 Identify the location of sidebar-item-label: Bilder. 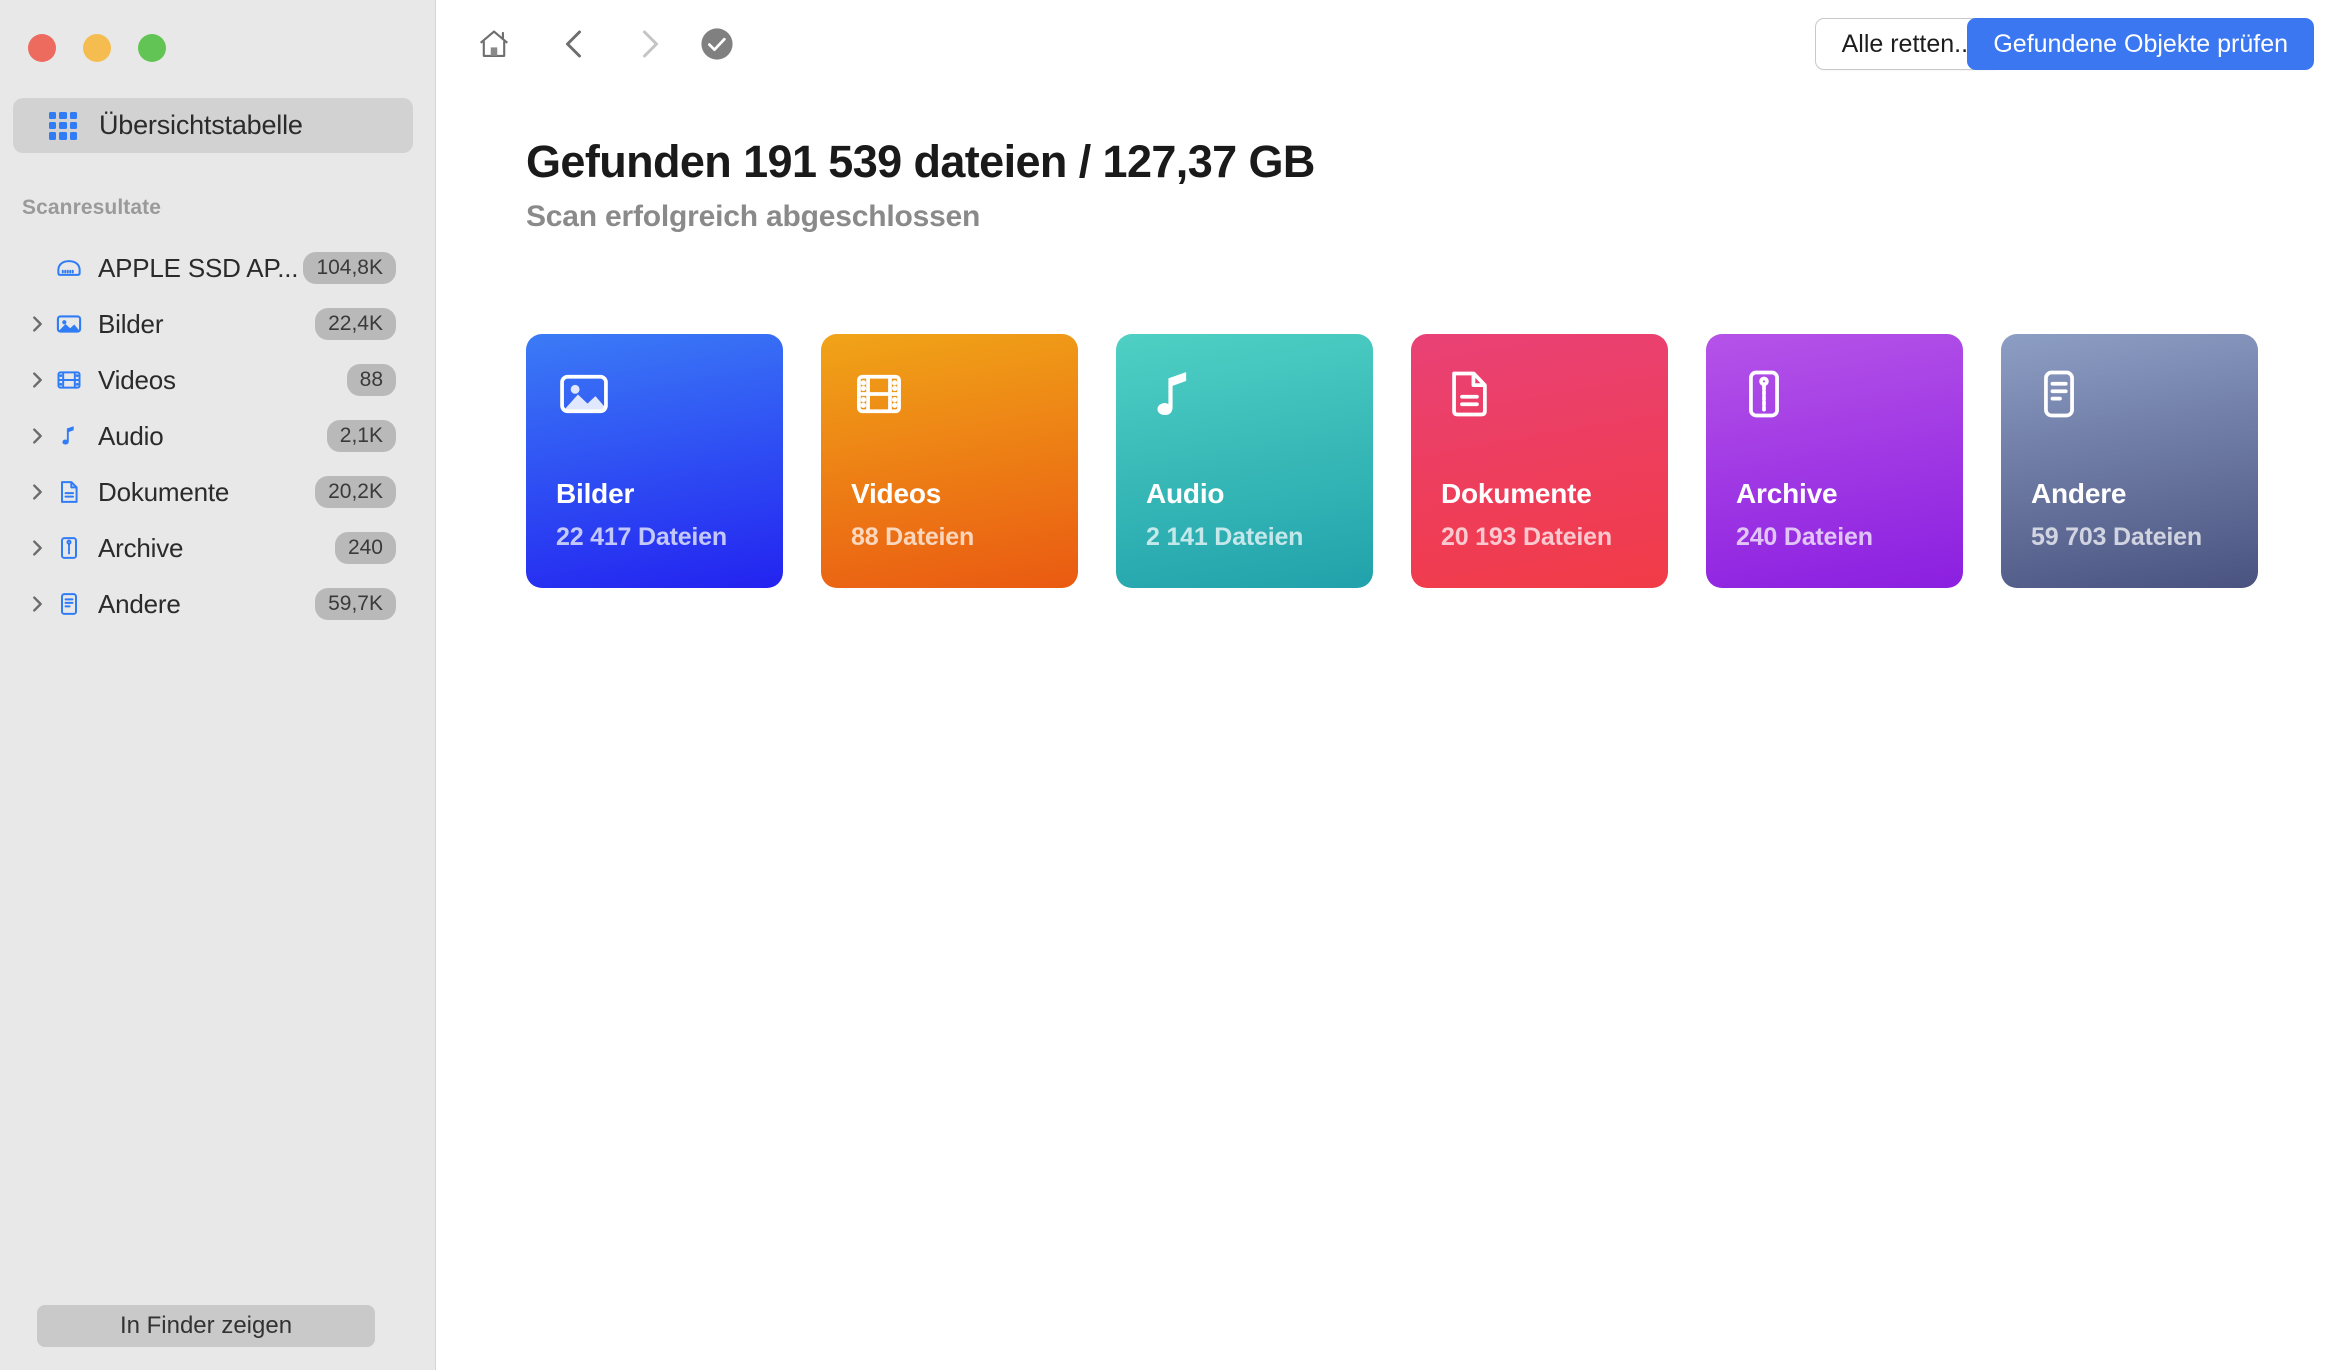
(131, 323).